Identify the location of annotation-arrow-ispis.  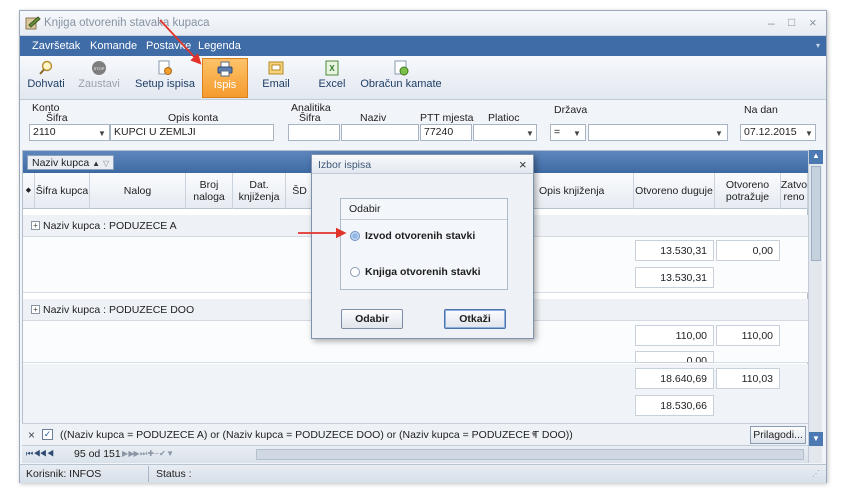
(180, 42).